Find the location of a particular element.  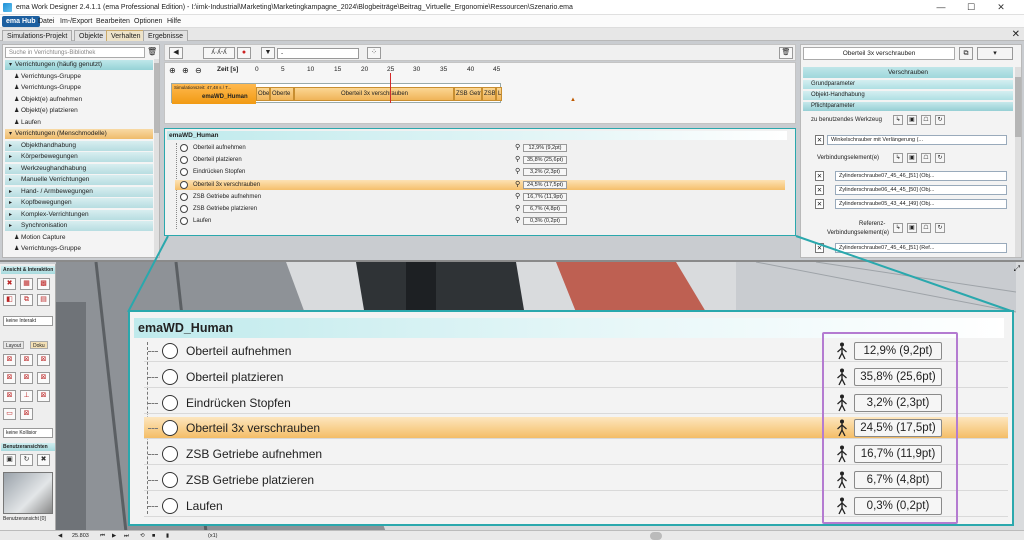

ref-add-icon: ↳ is located at coordinates (898, 228).